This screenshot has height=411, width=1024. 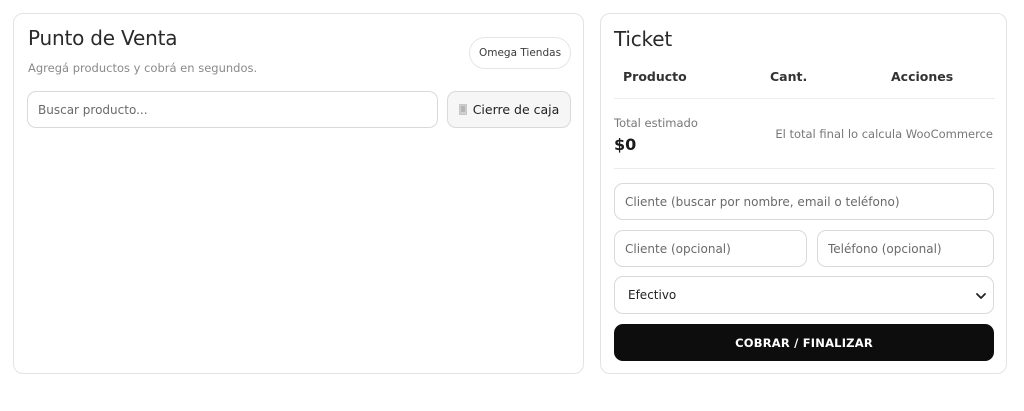 I want to click on page-title: Punto de Venta, so click(x=103, y=38).